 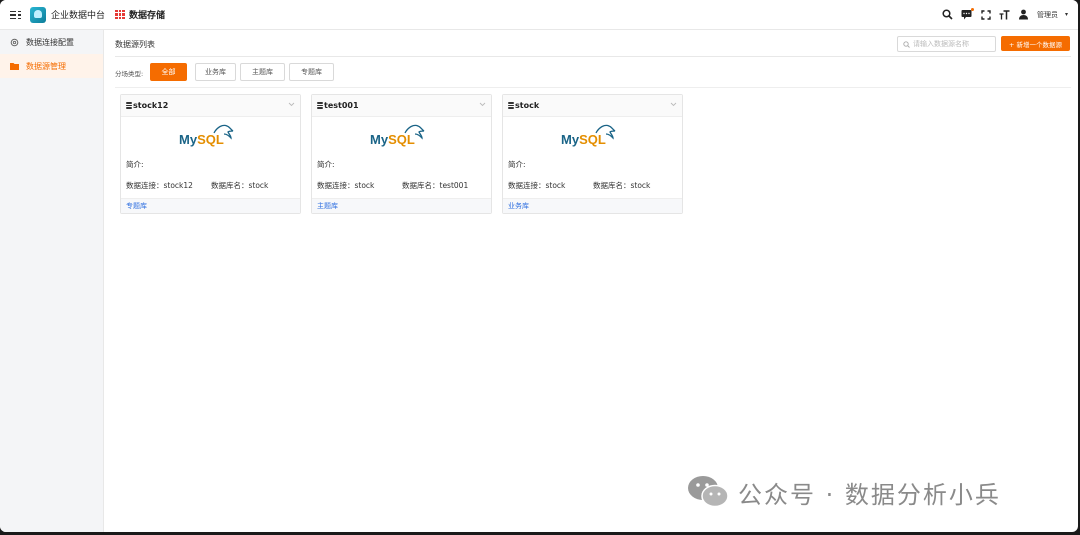 What do you see at coordinates (869, 494) in the screenshot?
I see `watermark-text: 公众号 · 数据分析小兵` at bounding box center [869, 494].